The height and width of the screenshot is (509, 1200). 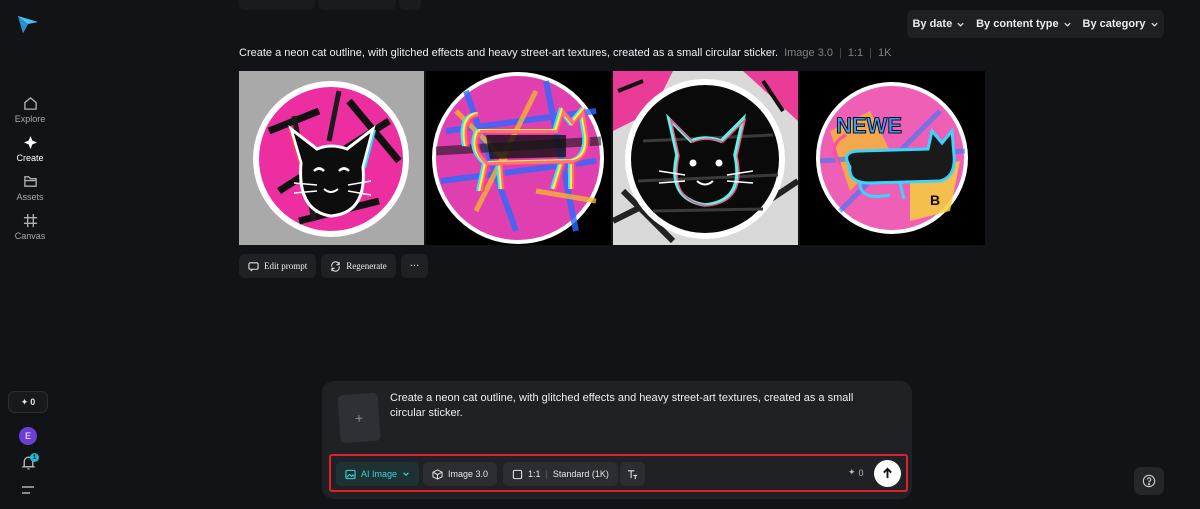 I want to click on generation-ratio: 1:1, so click(x=855, y=53).